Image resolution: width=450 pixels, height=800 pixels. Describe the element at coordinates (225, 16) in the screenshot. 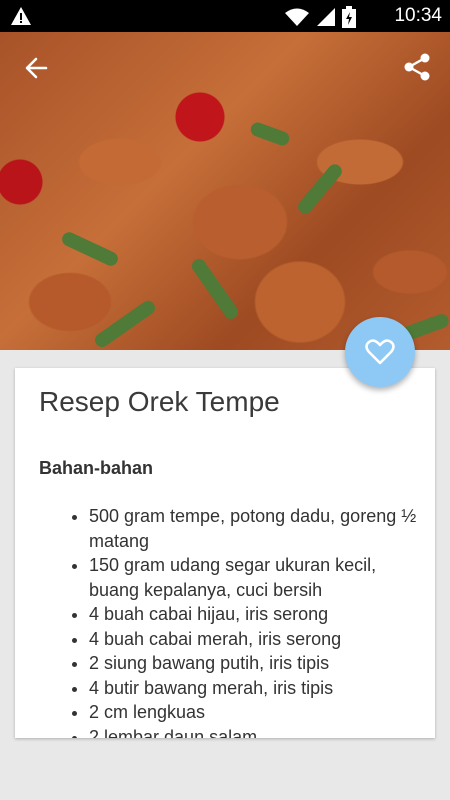

I see `status-bar: 10:34` at that location.